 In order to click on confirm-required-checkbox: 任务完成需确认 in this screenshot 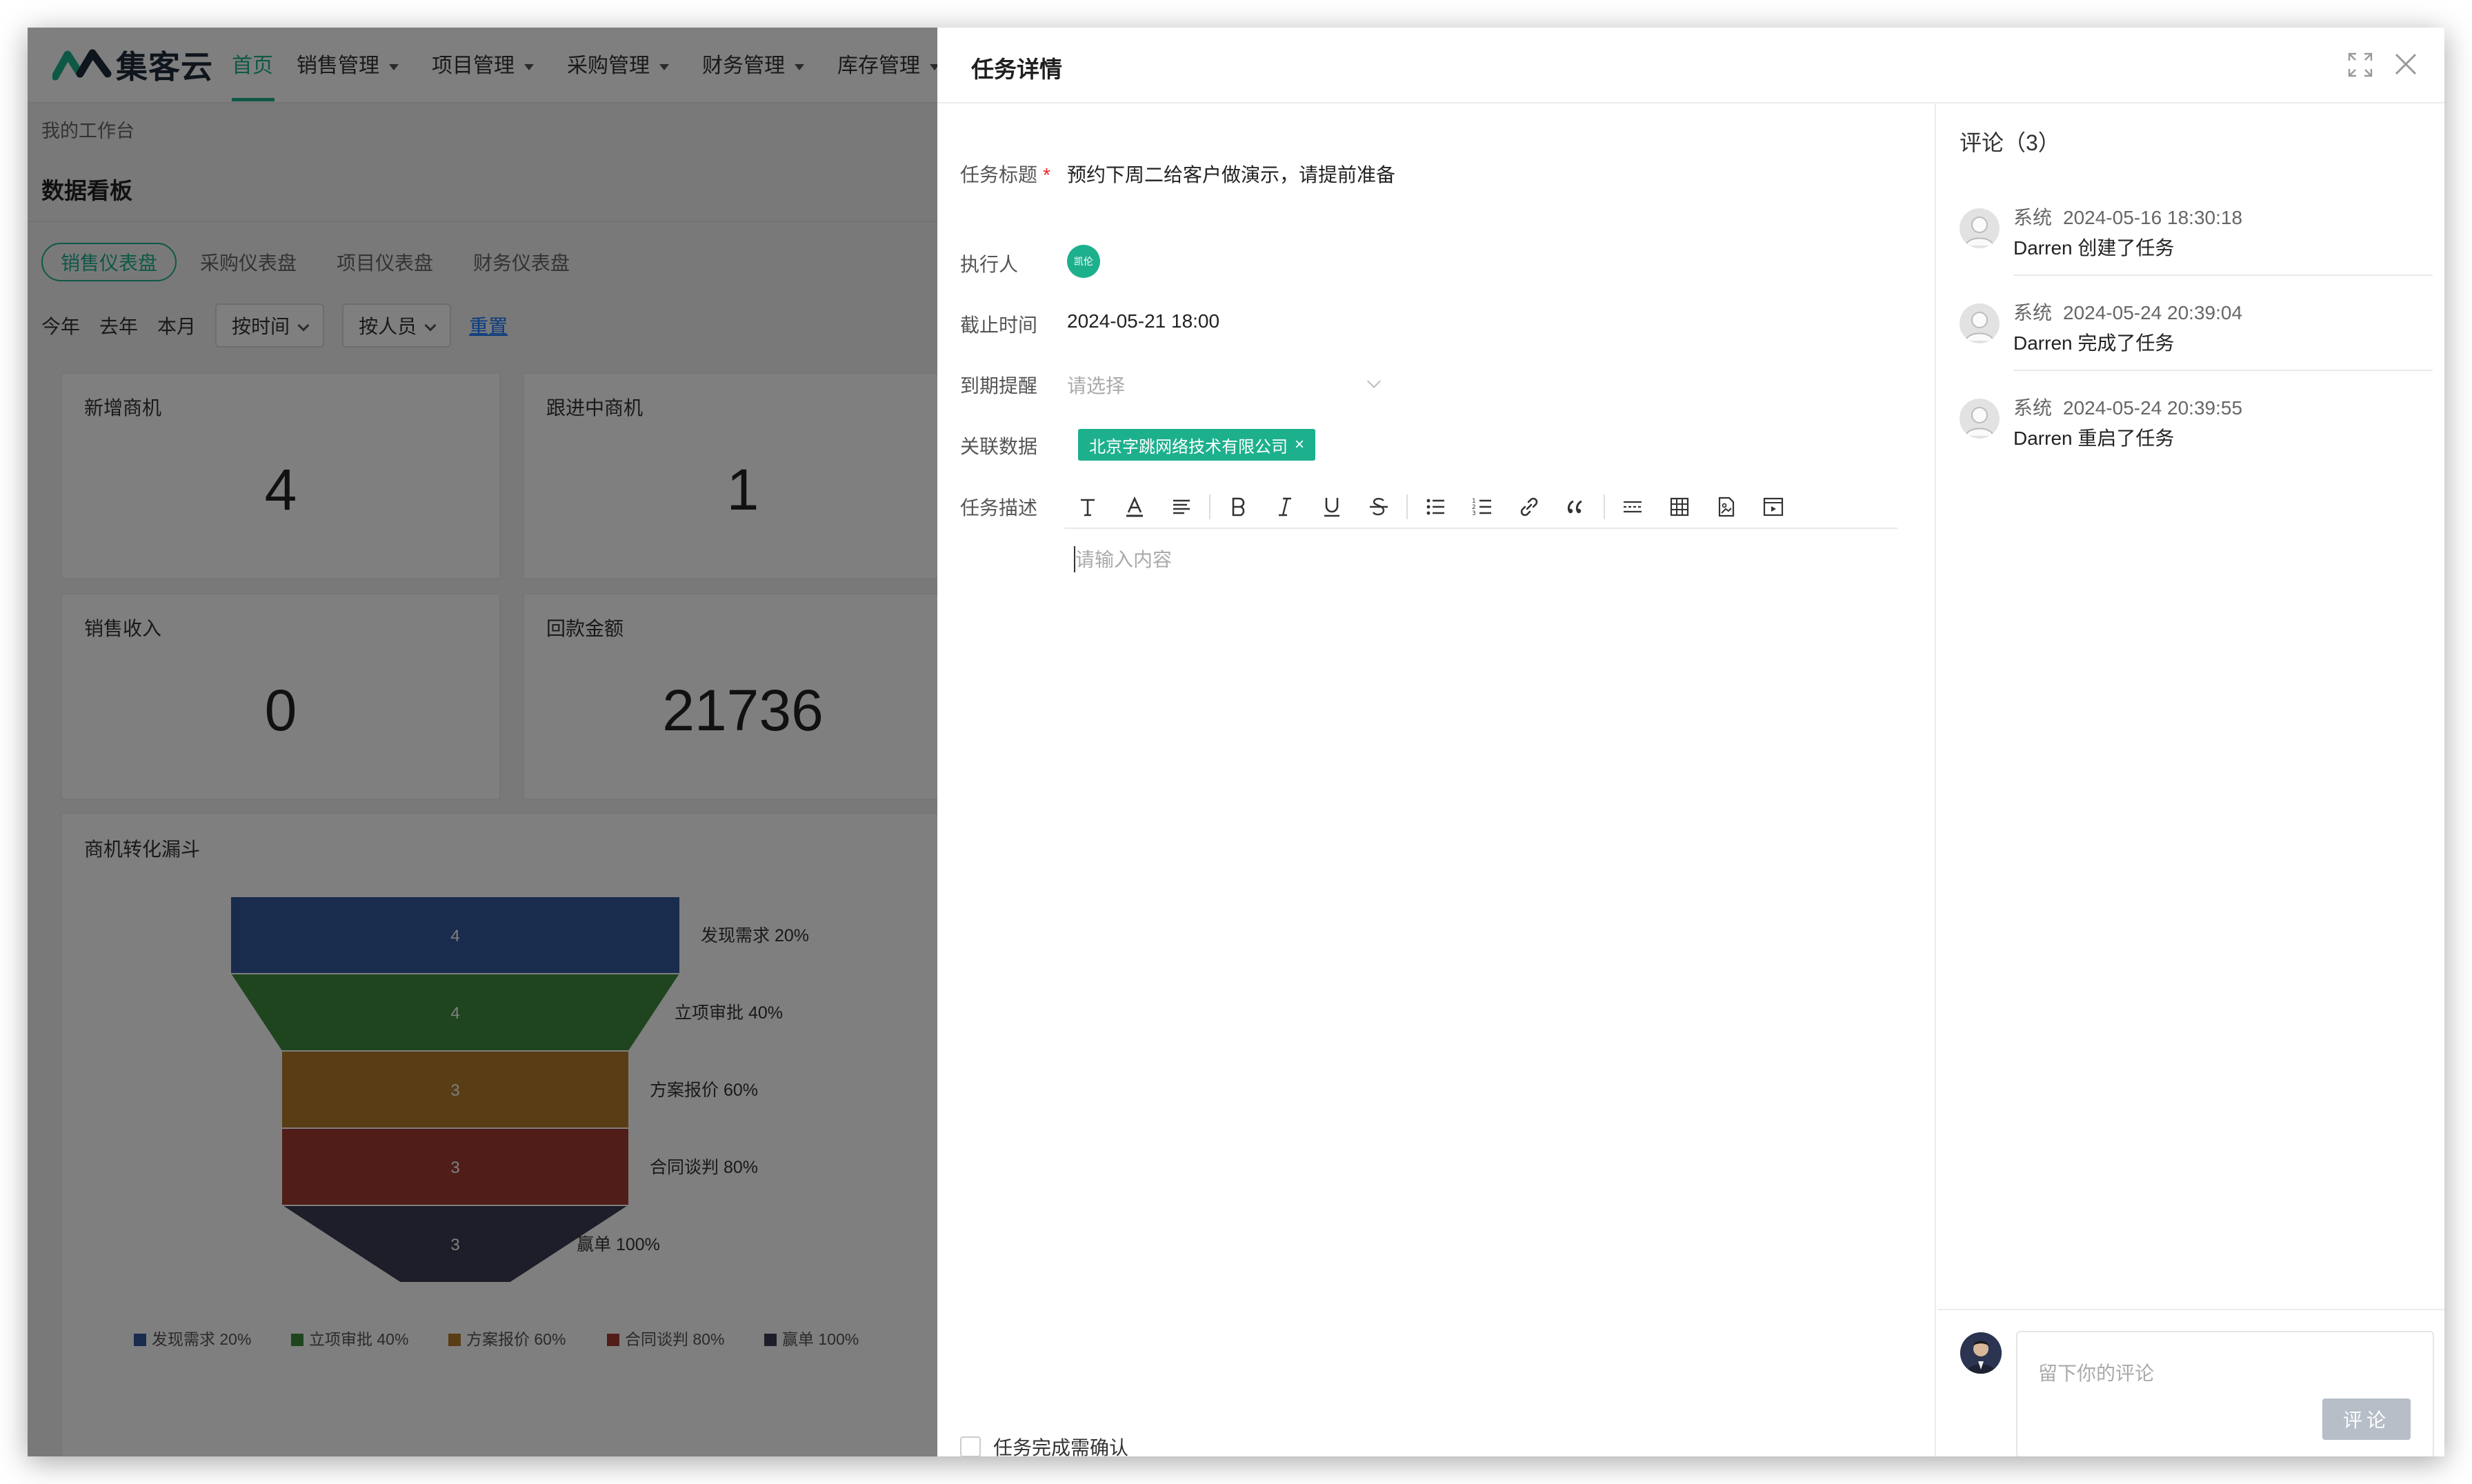, I will do `click(1044, 1444)`.